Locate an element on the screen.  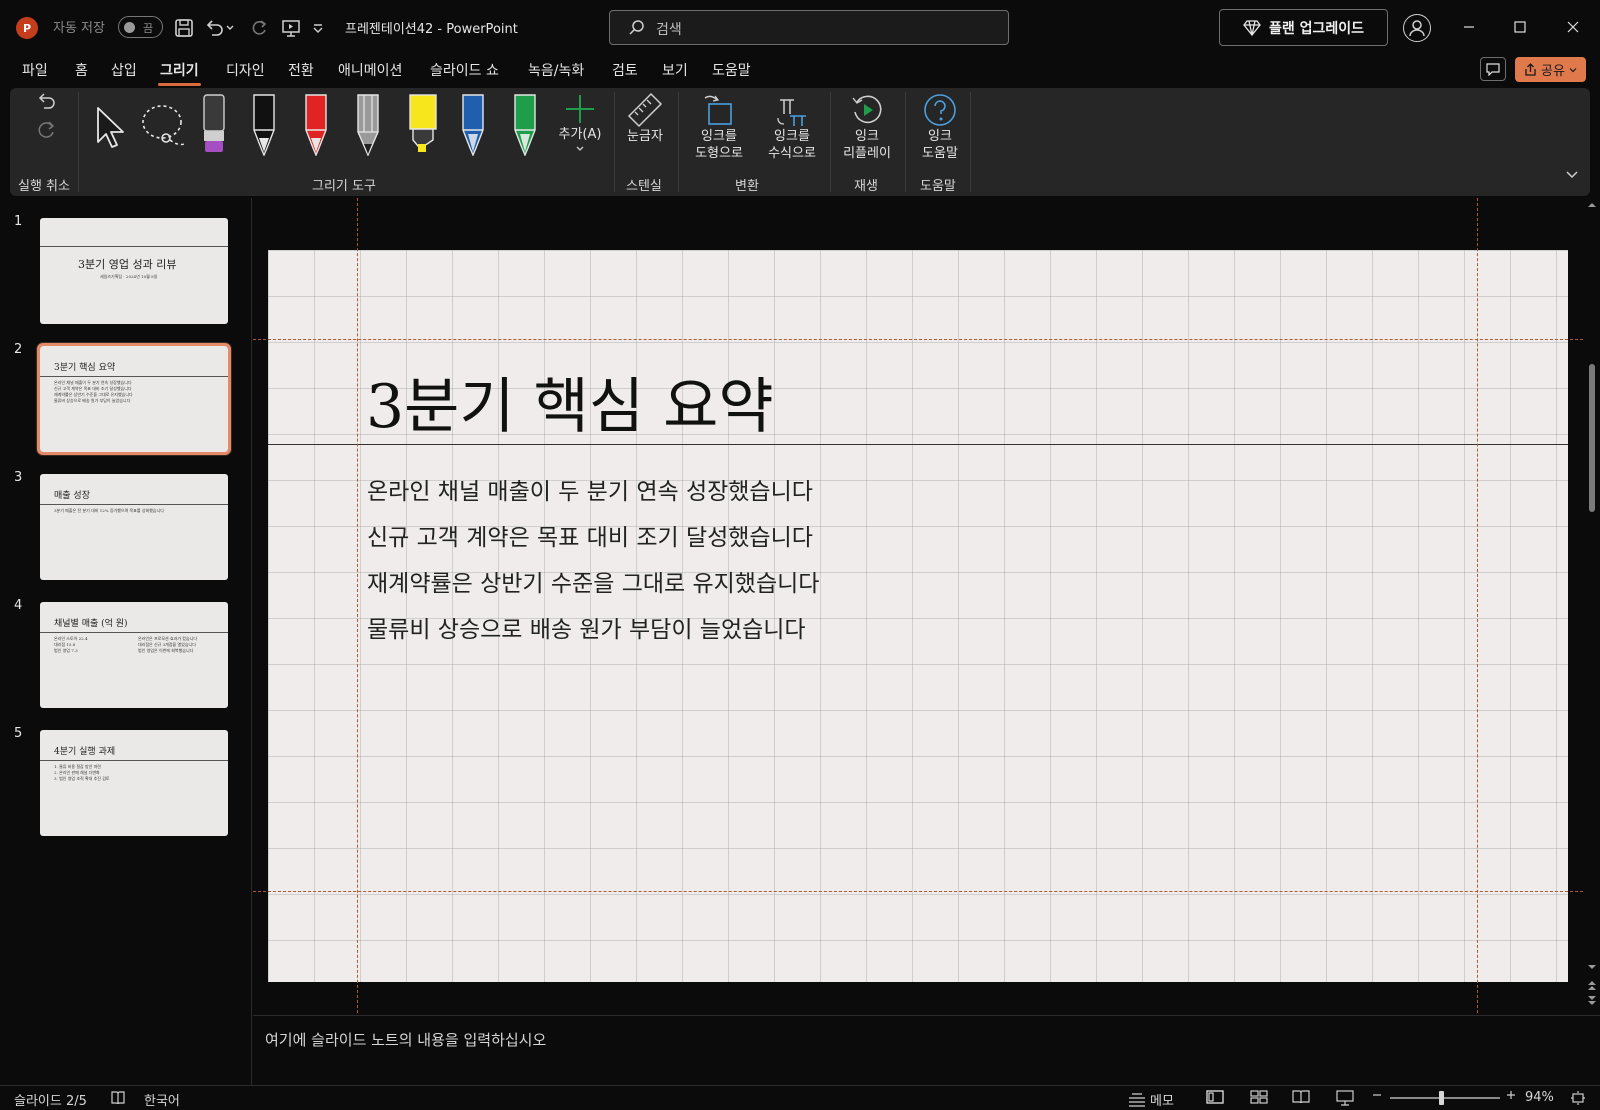
thumbnail-title: 4분기 실행 과제 is located at coordinates (85, 752).